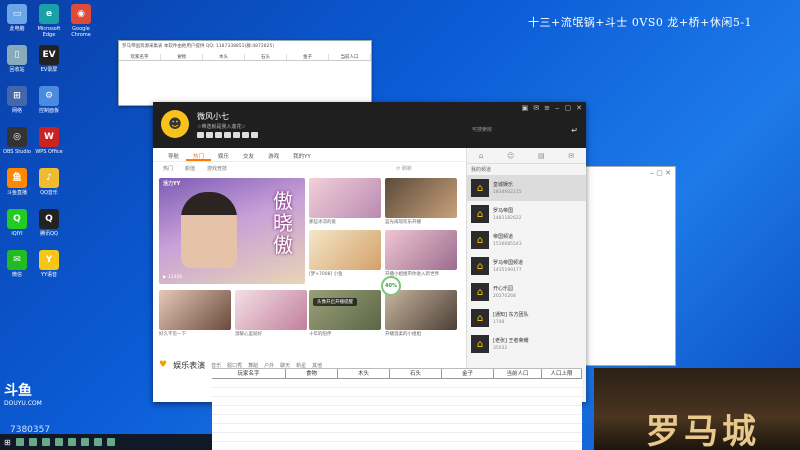 The width and height of the screenshot is (800, 450). Describe the element at coordinates (557, 108) in the screenshot. I see `minimize-icon: ‒` at that location.